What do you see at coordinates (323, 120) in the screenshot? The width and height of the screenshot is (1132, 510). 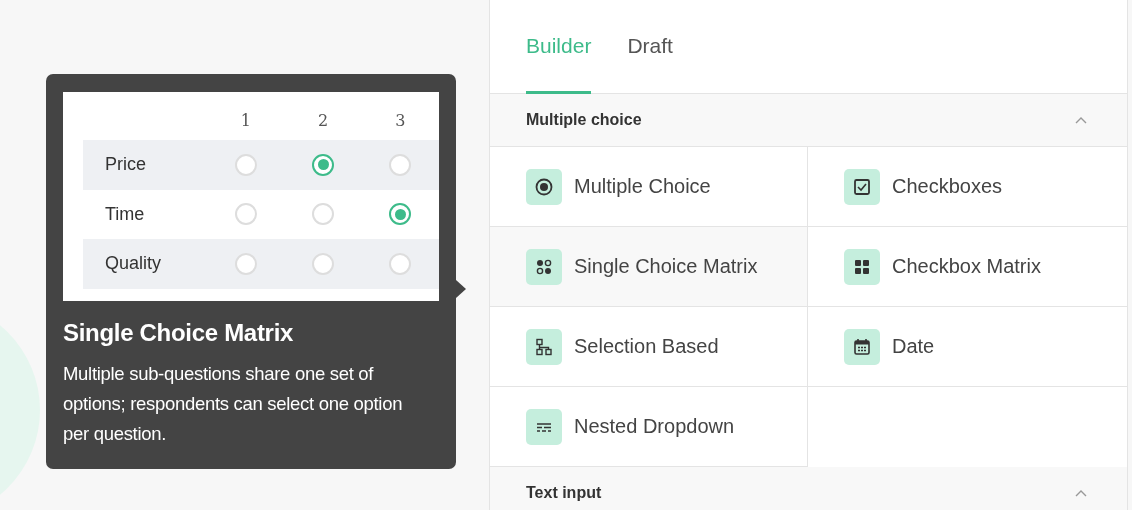 I see `column-header: 2` at bounding box center [323, 120].